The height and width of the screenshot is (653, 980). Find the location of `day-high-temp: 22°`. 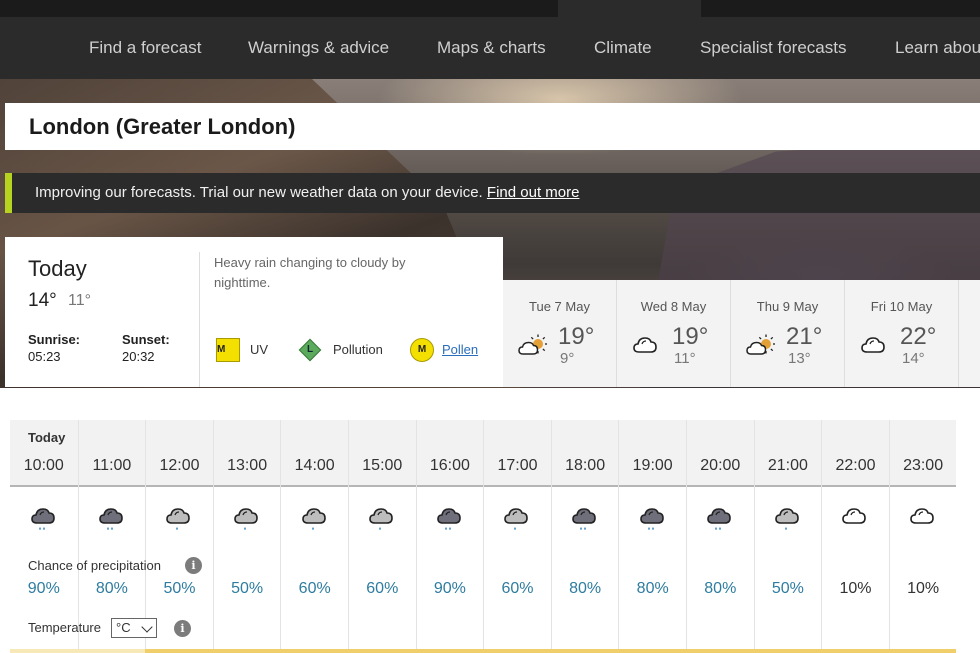

day-high-temp: 22° is located at coordinates (918, 336).